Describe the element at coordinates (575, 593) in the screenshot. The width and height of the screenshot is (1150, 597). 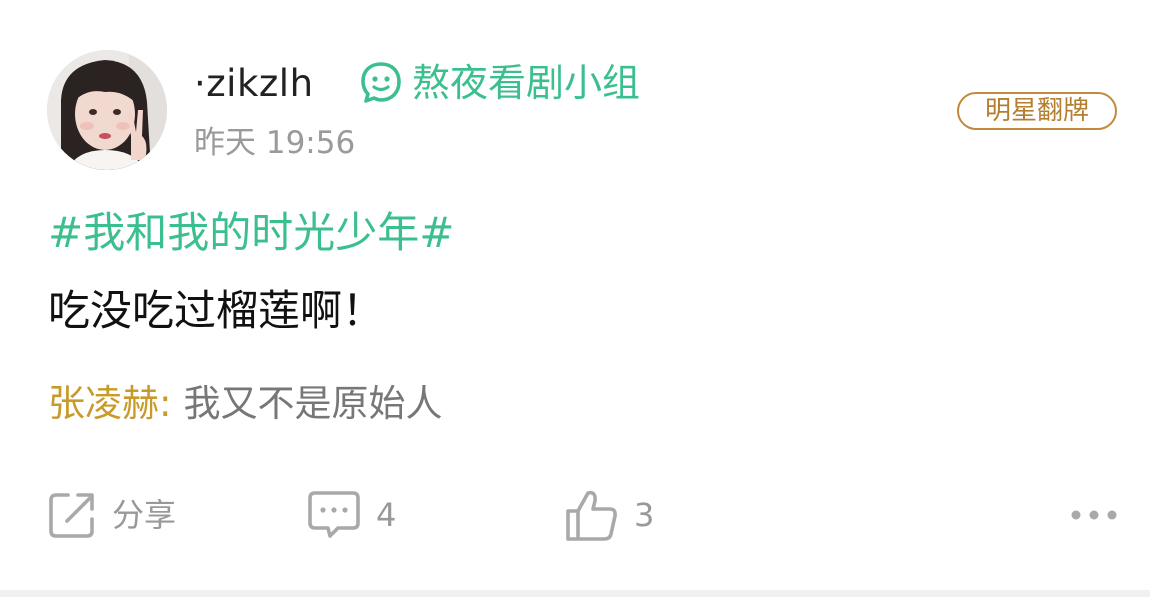
I see `divider` at that location.